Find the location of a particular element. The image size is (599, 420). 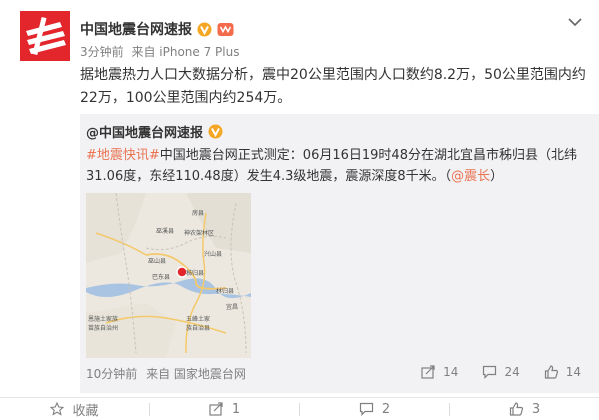

hashtag-link: #地震快讯# is located at coordinates (123, 155).